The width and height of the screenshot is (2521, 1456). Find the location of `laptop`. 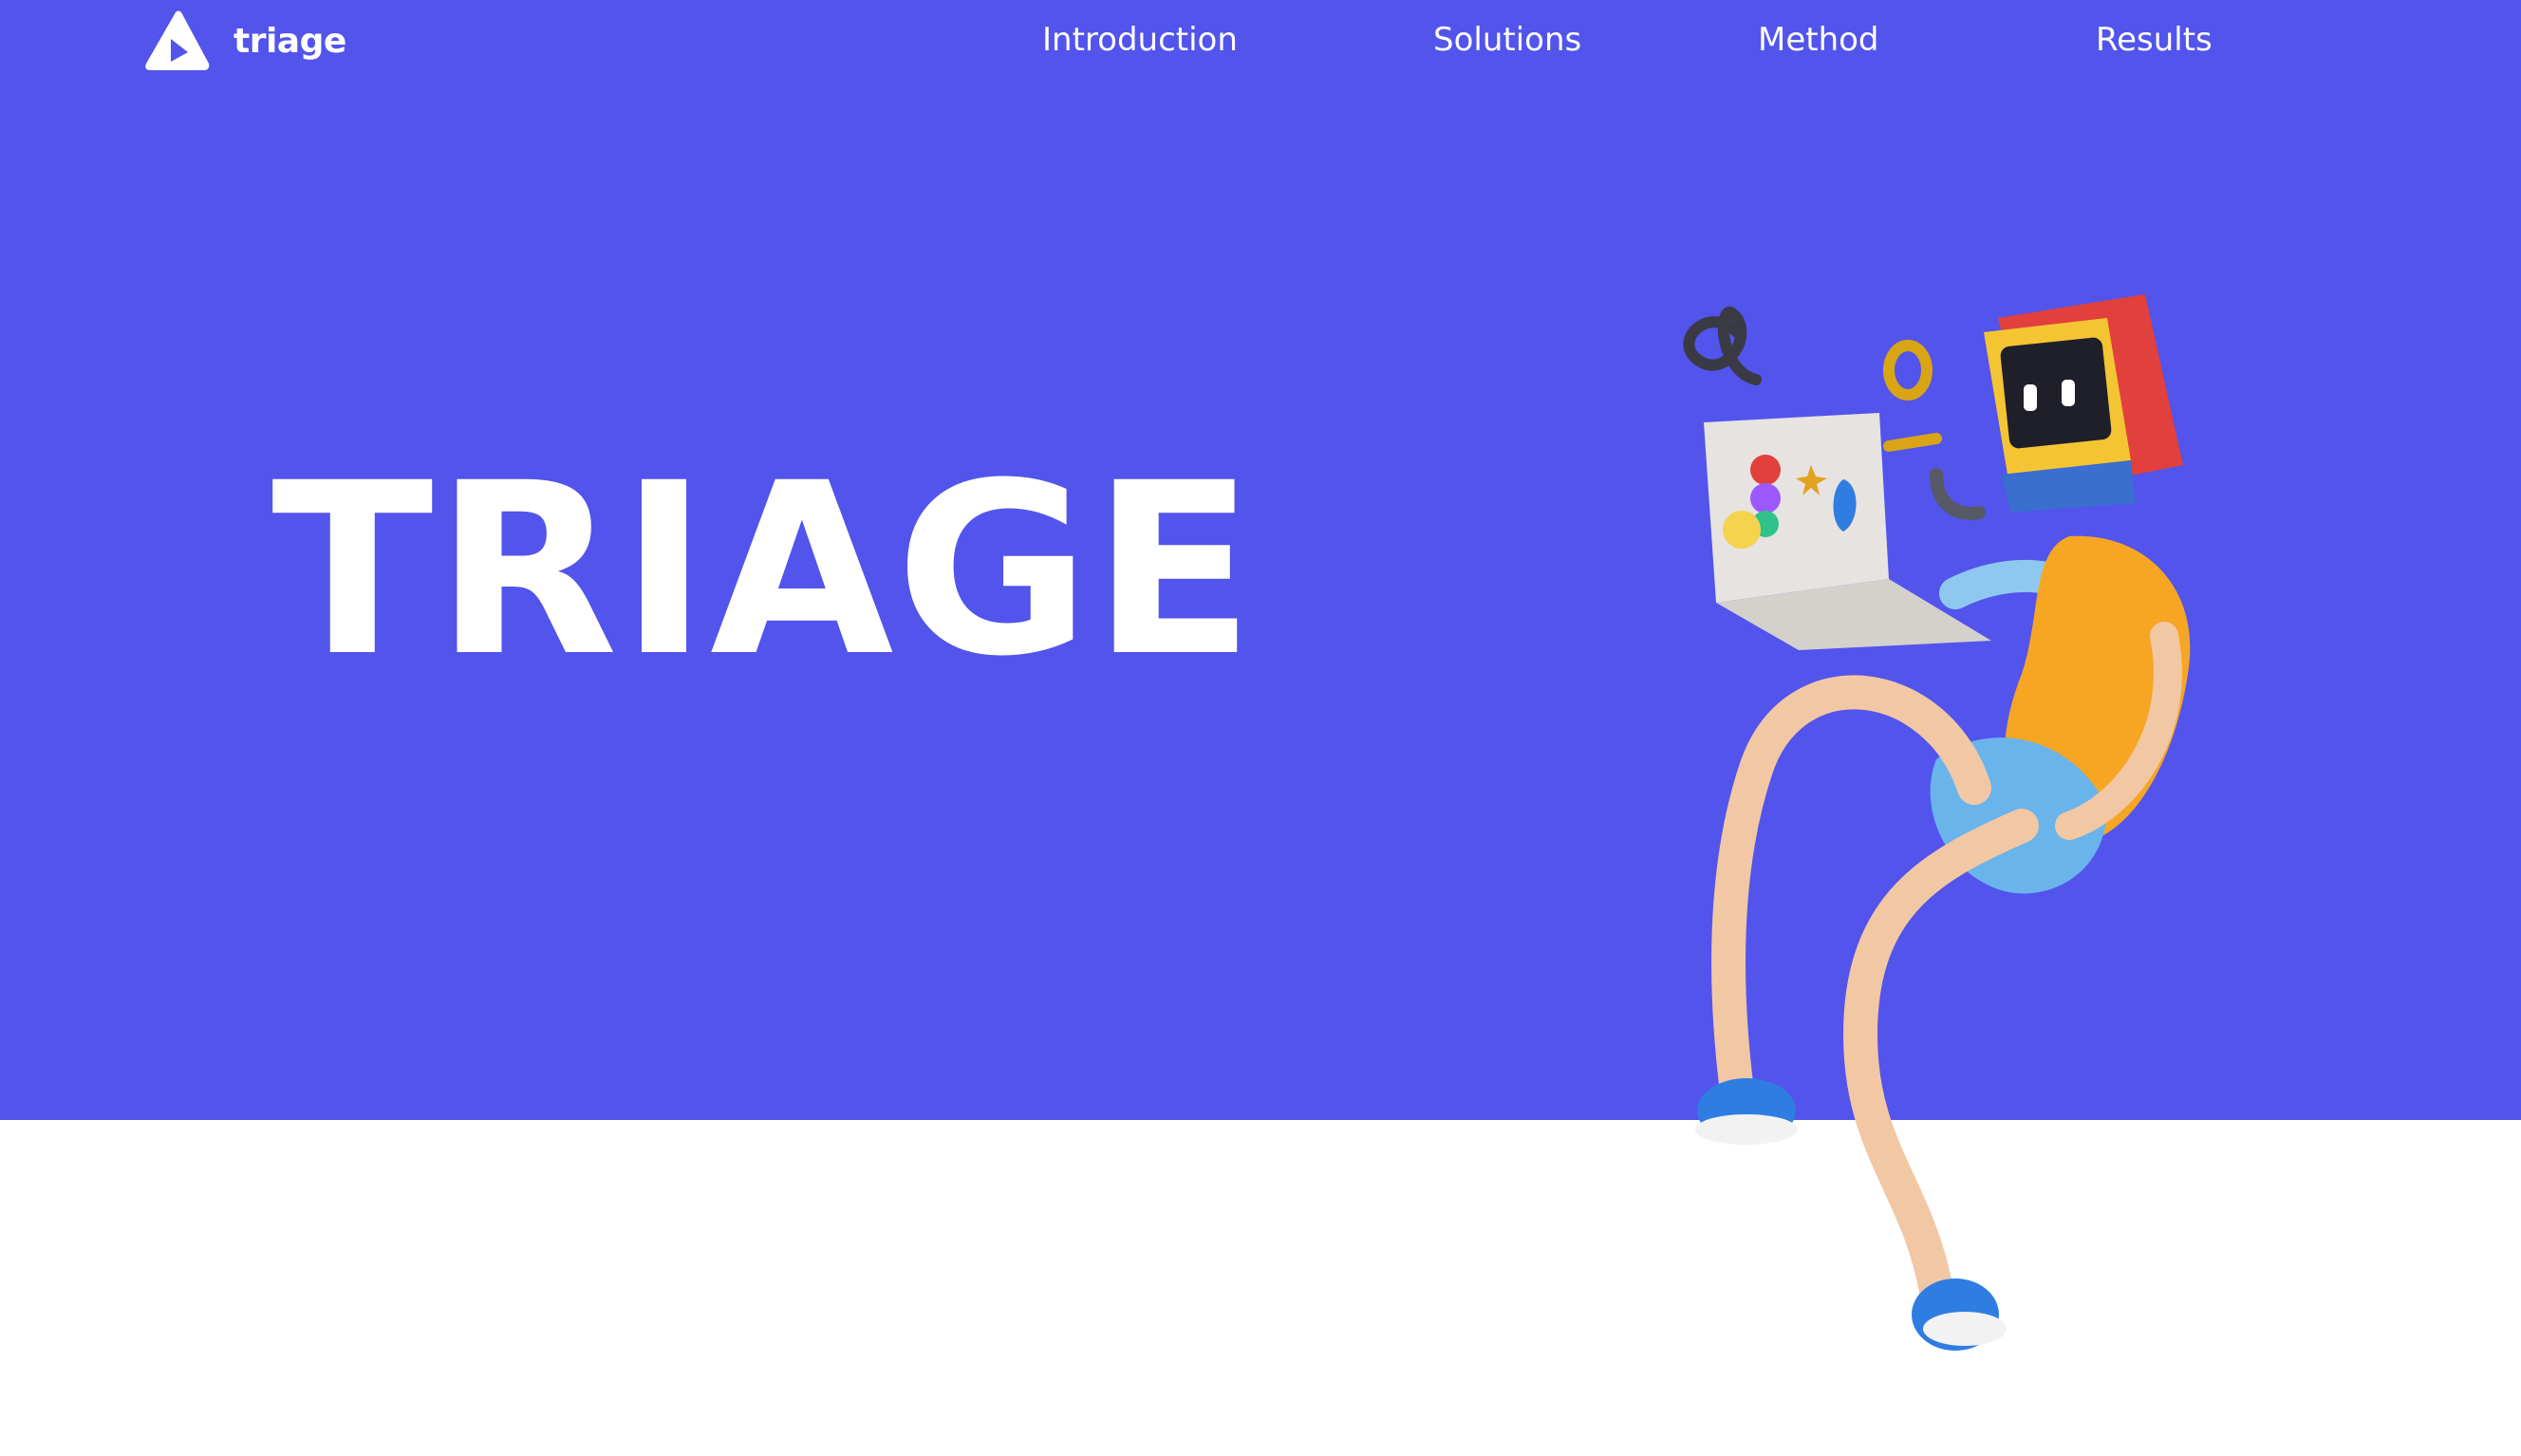

laptop is located at coordinates (1847, 532).